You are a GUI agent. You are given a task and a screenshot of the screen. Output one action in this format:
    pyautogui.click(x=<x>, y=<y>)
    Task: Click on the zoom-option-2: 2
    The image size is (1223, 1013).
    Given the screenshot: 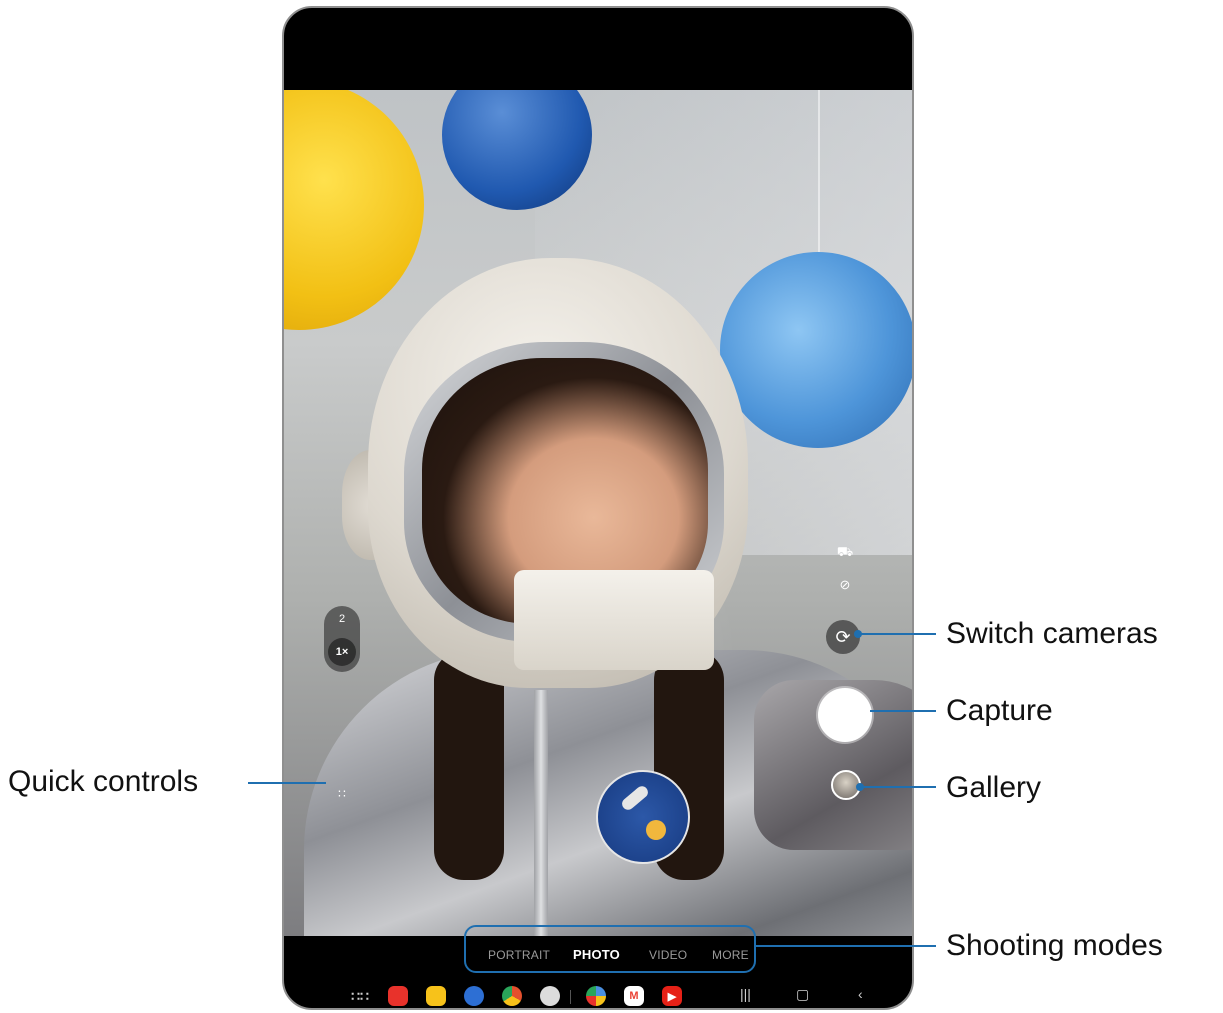 What is the action you would take?
    pyautogui.click(x=342, y=619)
    